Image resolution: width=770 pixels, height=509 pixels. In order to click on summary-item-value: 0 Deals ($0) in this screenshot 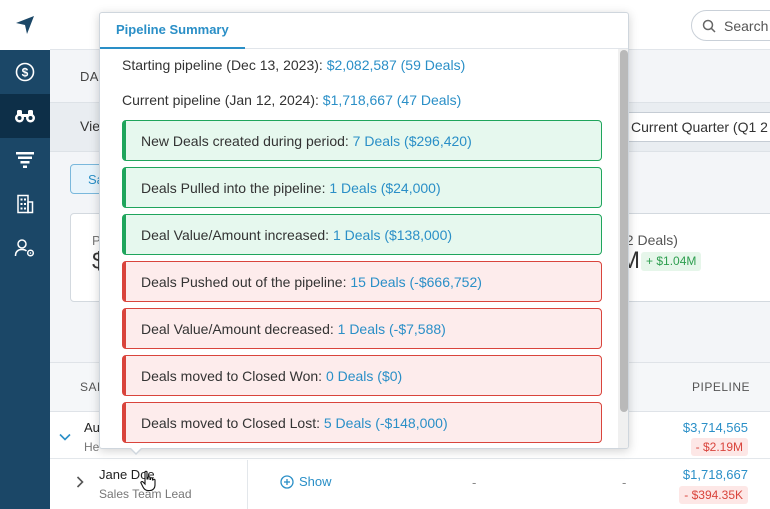, I will do `click(364, 376)`.